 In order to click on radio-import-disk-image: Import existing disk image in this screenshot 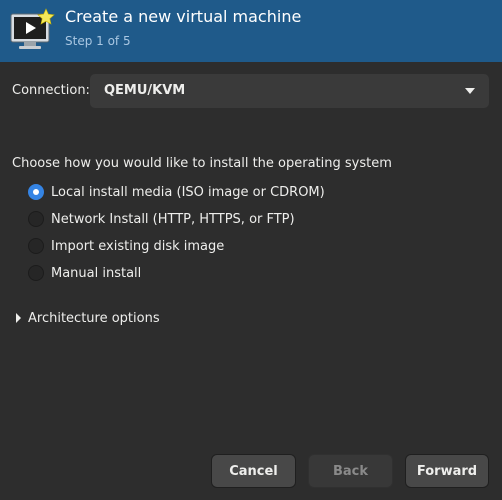, I will do `click(126, 246)`.